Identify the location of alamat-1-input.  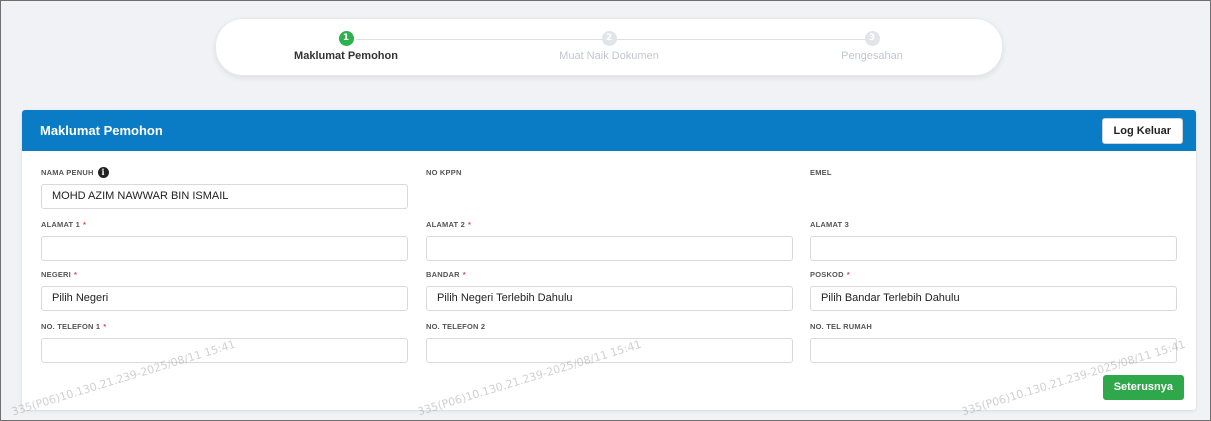
(224, 248).